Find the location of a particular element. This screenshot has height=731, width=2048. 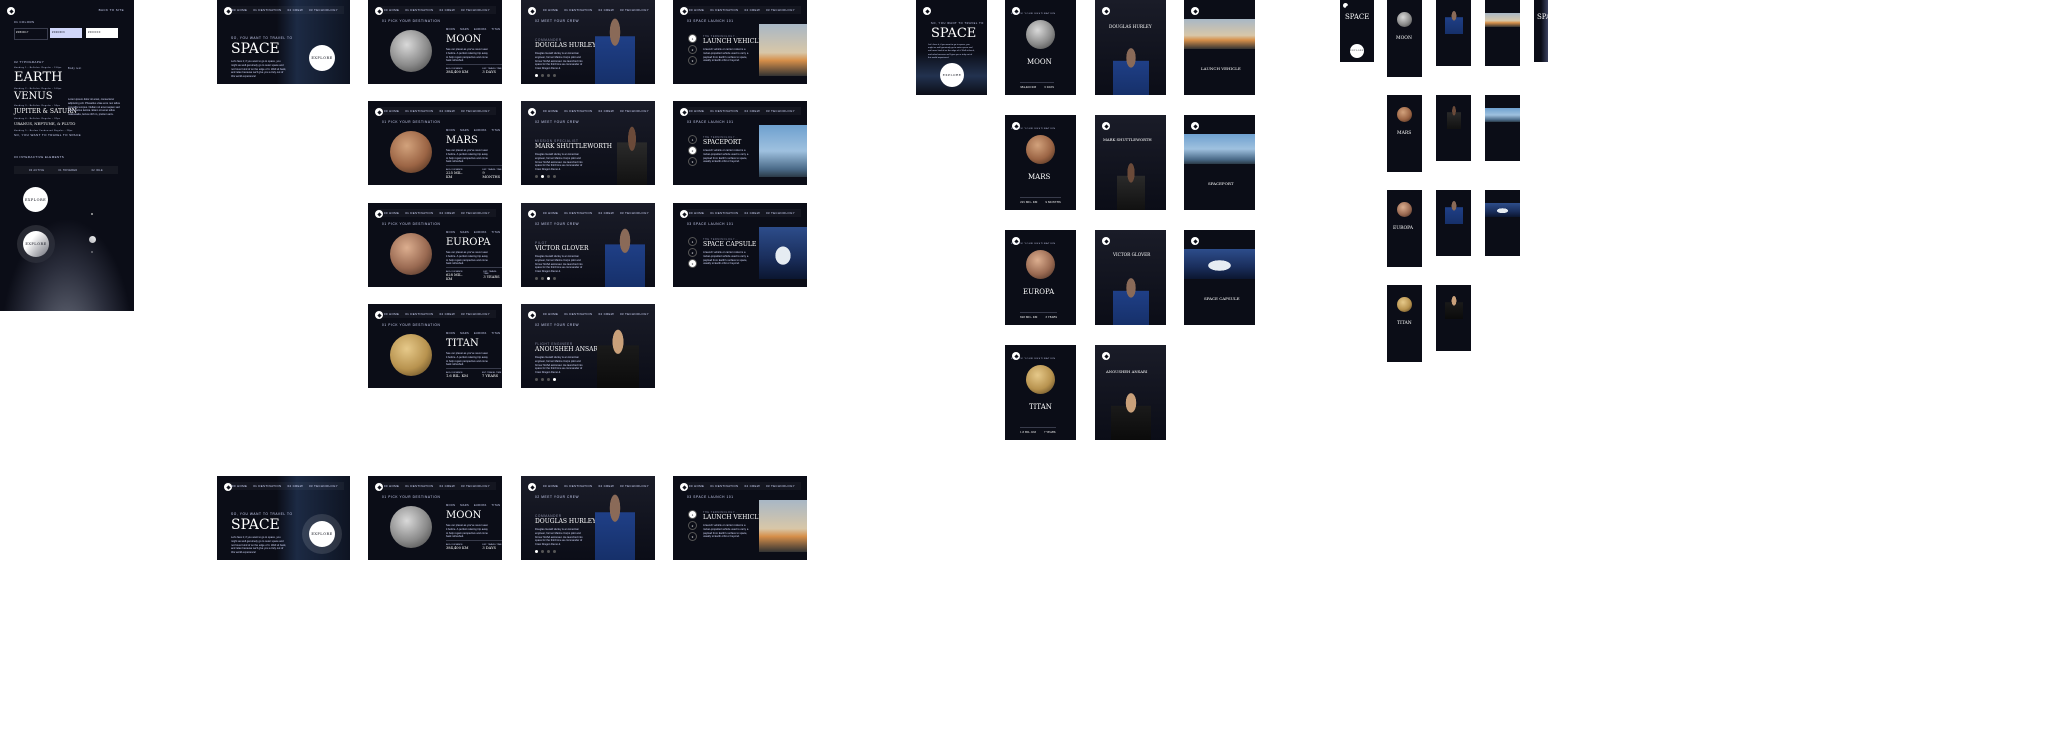

nav-sample-hovered: 01 HOVERED is located at coordinates (67, 170).